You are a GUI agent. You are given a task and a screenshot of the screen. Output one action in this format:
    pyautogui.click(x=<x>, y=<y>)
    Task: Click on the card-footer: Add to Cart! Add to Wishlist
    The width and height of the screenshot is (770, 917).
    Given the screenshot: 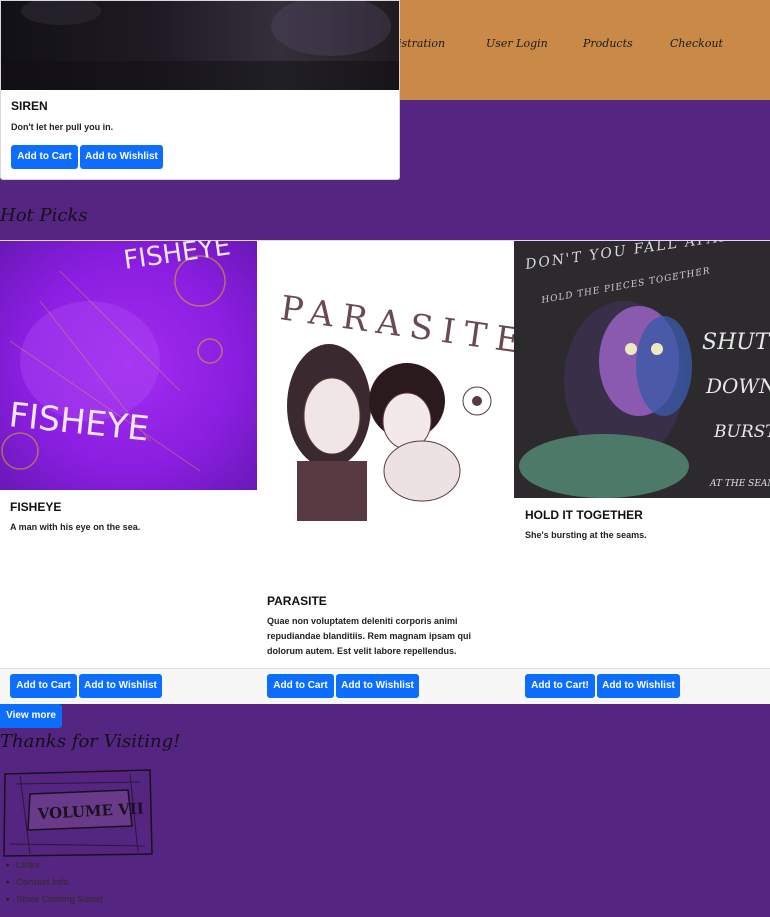 What is the action you would take?
    pyautogui.click(x=642, y=686)
    